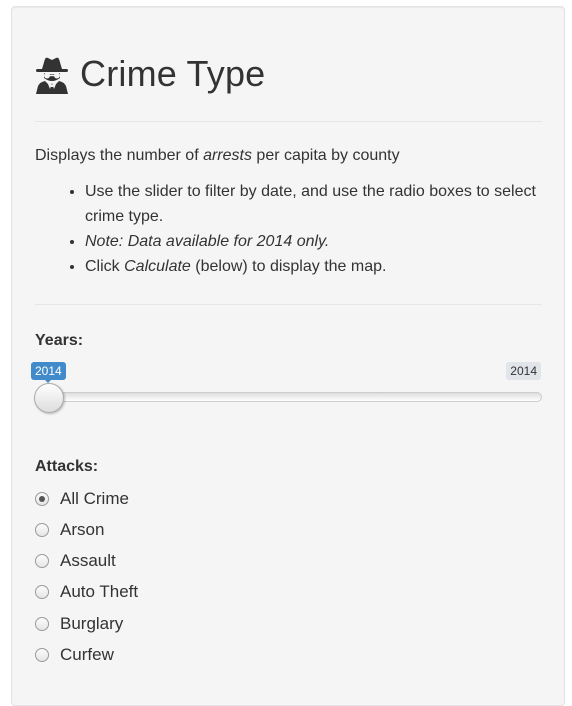 Image resolution: width=572 pixels, height=706 pixels. Describe the element at coordinates (49, 398) in the screenshot. I see `years-slider-handle` at that location.